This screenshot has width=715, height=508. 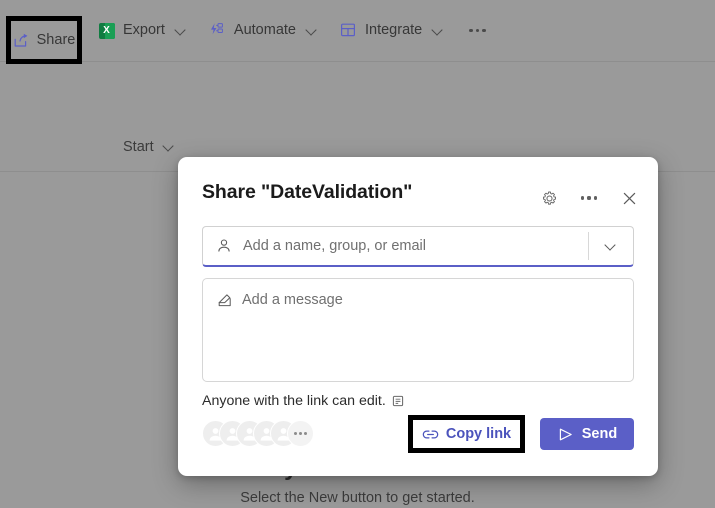 I want to click on send-button: Send, so click(x=587, y=434).